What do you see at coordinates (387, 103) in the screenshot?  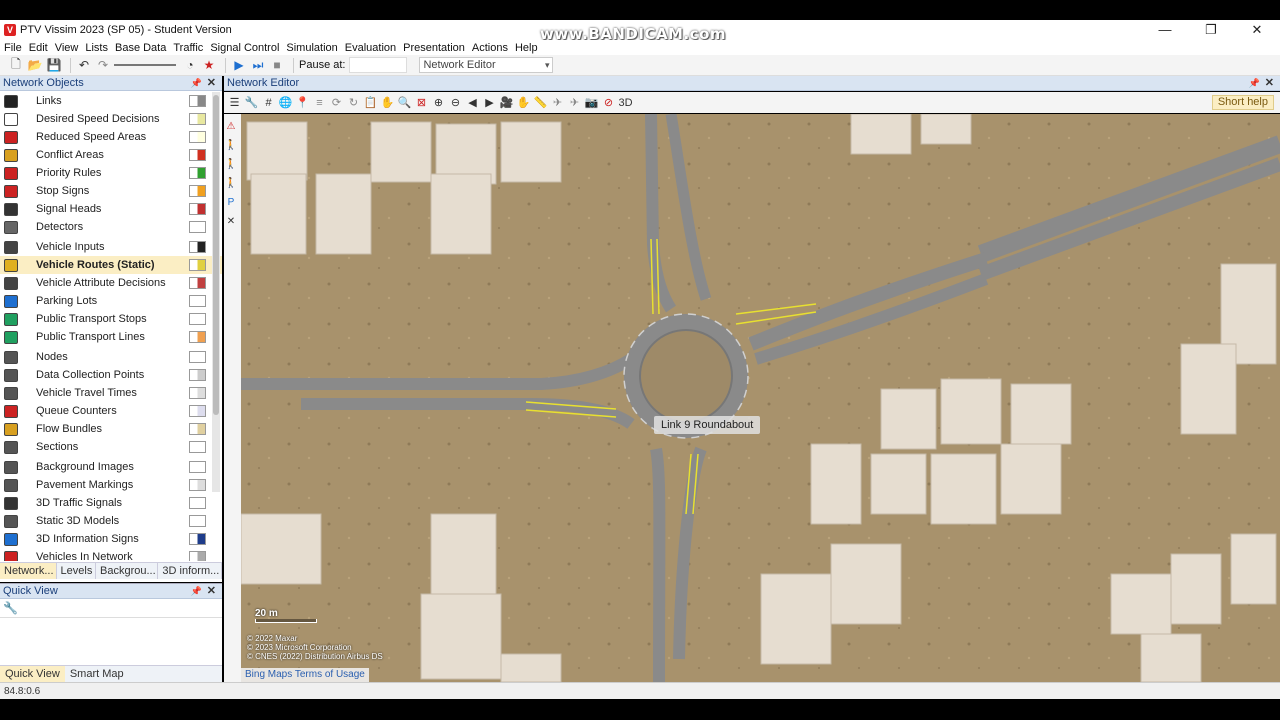 I see `pan-hand-icon: ✋` at bounding box center [387, 103].